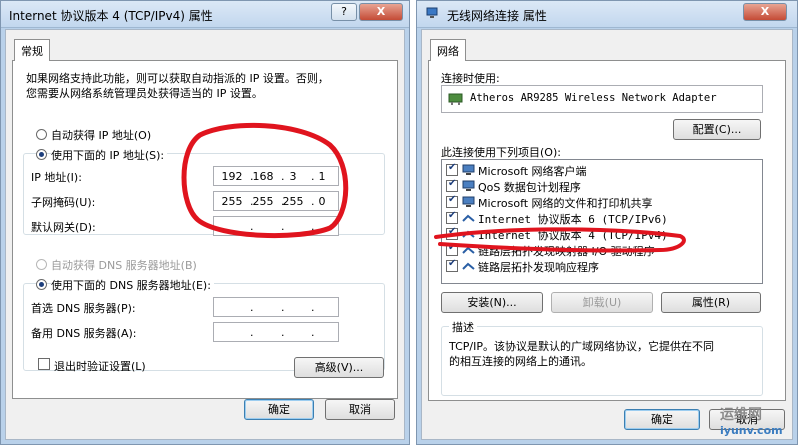 Image resolution: width=798 pixels, height=445 pixels. I want to click on ip-address-label: IP 地址(I):, so click(56, 177).